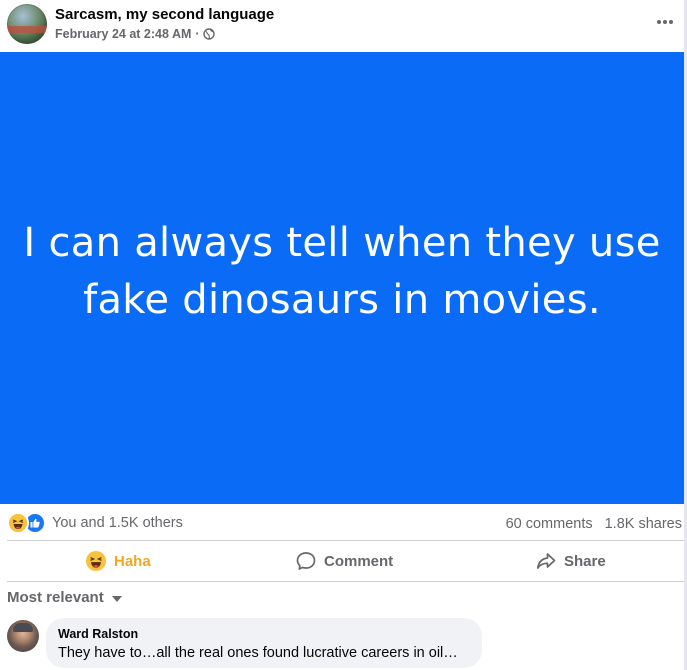 This screenshot has height=670, width=687. What do you see at coordinates (27, 24) in the screenshot?
I see `page-avatar` at bounding box center [27, 24].